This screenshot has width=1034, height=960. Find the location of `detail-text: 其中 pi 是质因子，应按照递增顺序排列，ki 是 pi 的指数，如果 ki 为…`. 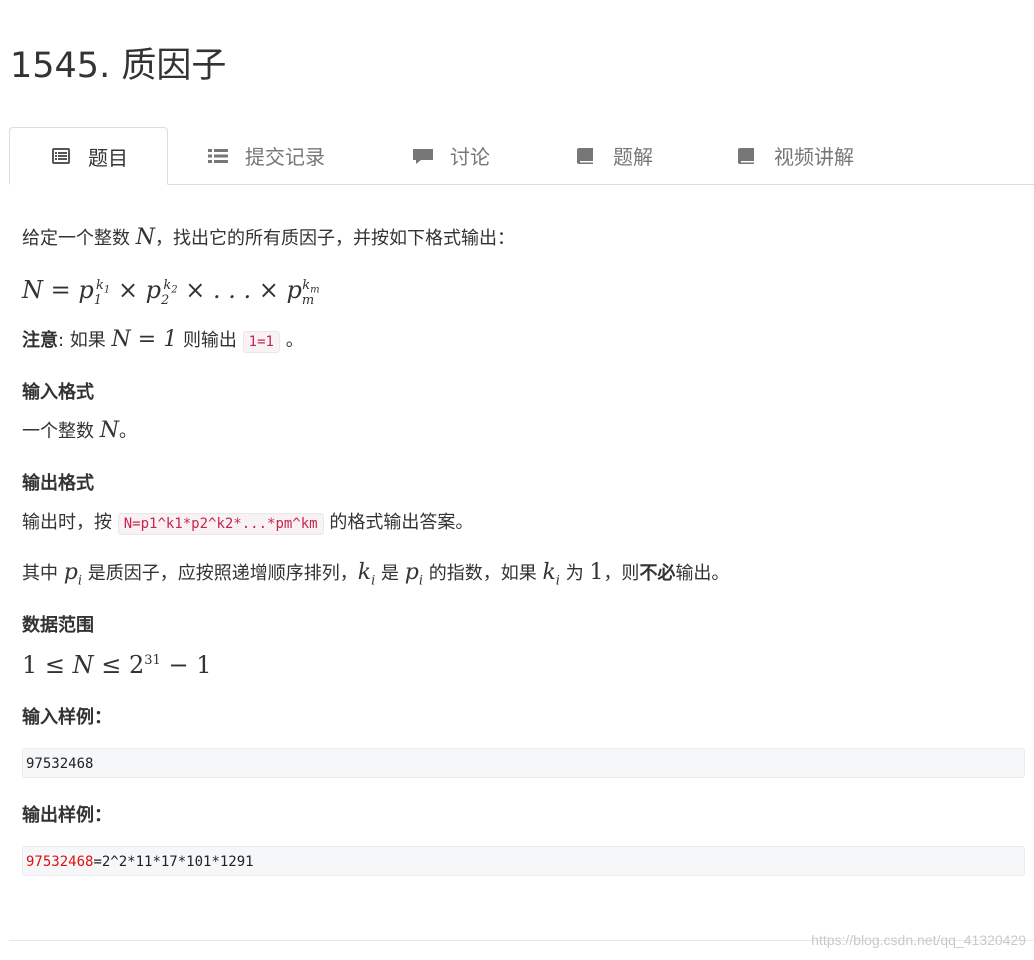

detail-text: 其中 pi 是质因子，应按照递增顺序排列，ki 是 pi 的指数，如果 ki 为… is located at coordinates (375, 573).